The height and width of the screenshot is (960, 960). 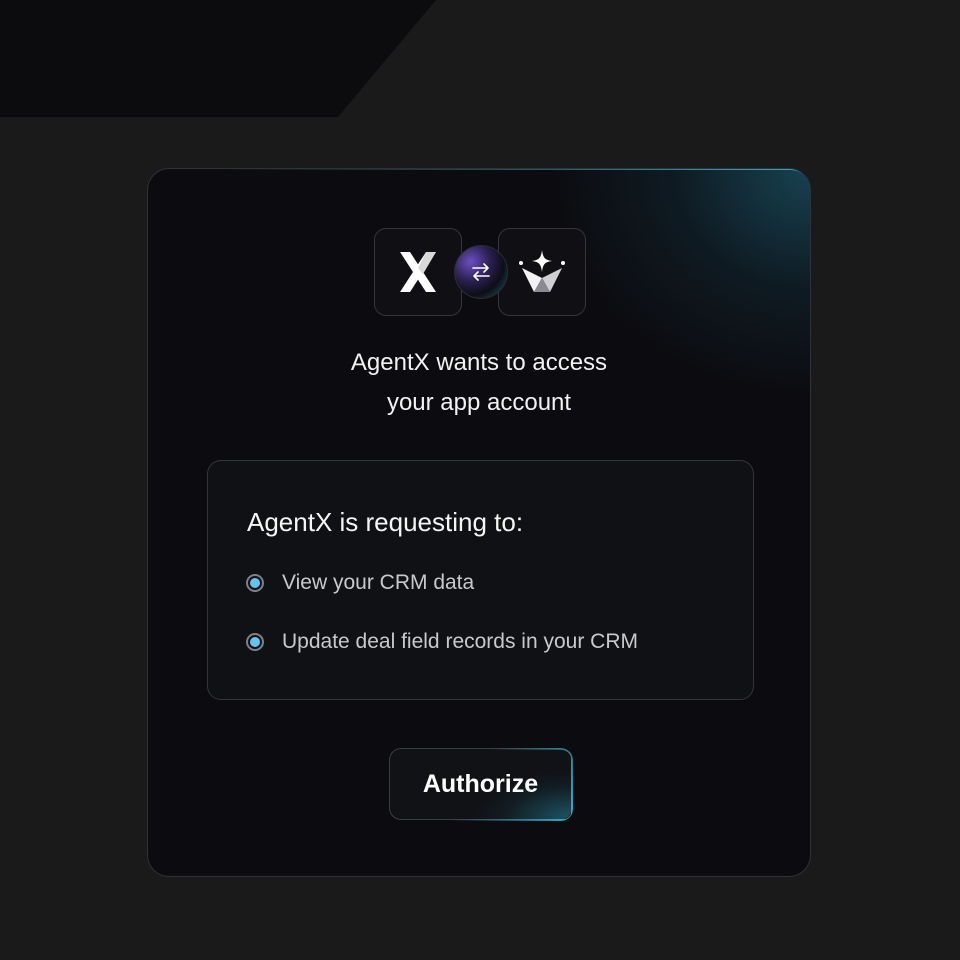 I want to click on agentx-x-logo-icon, so click(x=418, y=272).